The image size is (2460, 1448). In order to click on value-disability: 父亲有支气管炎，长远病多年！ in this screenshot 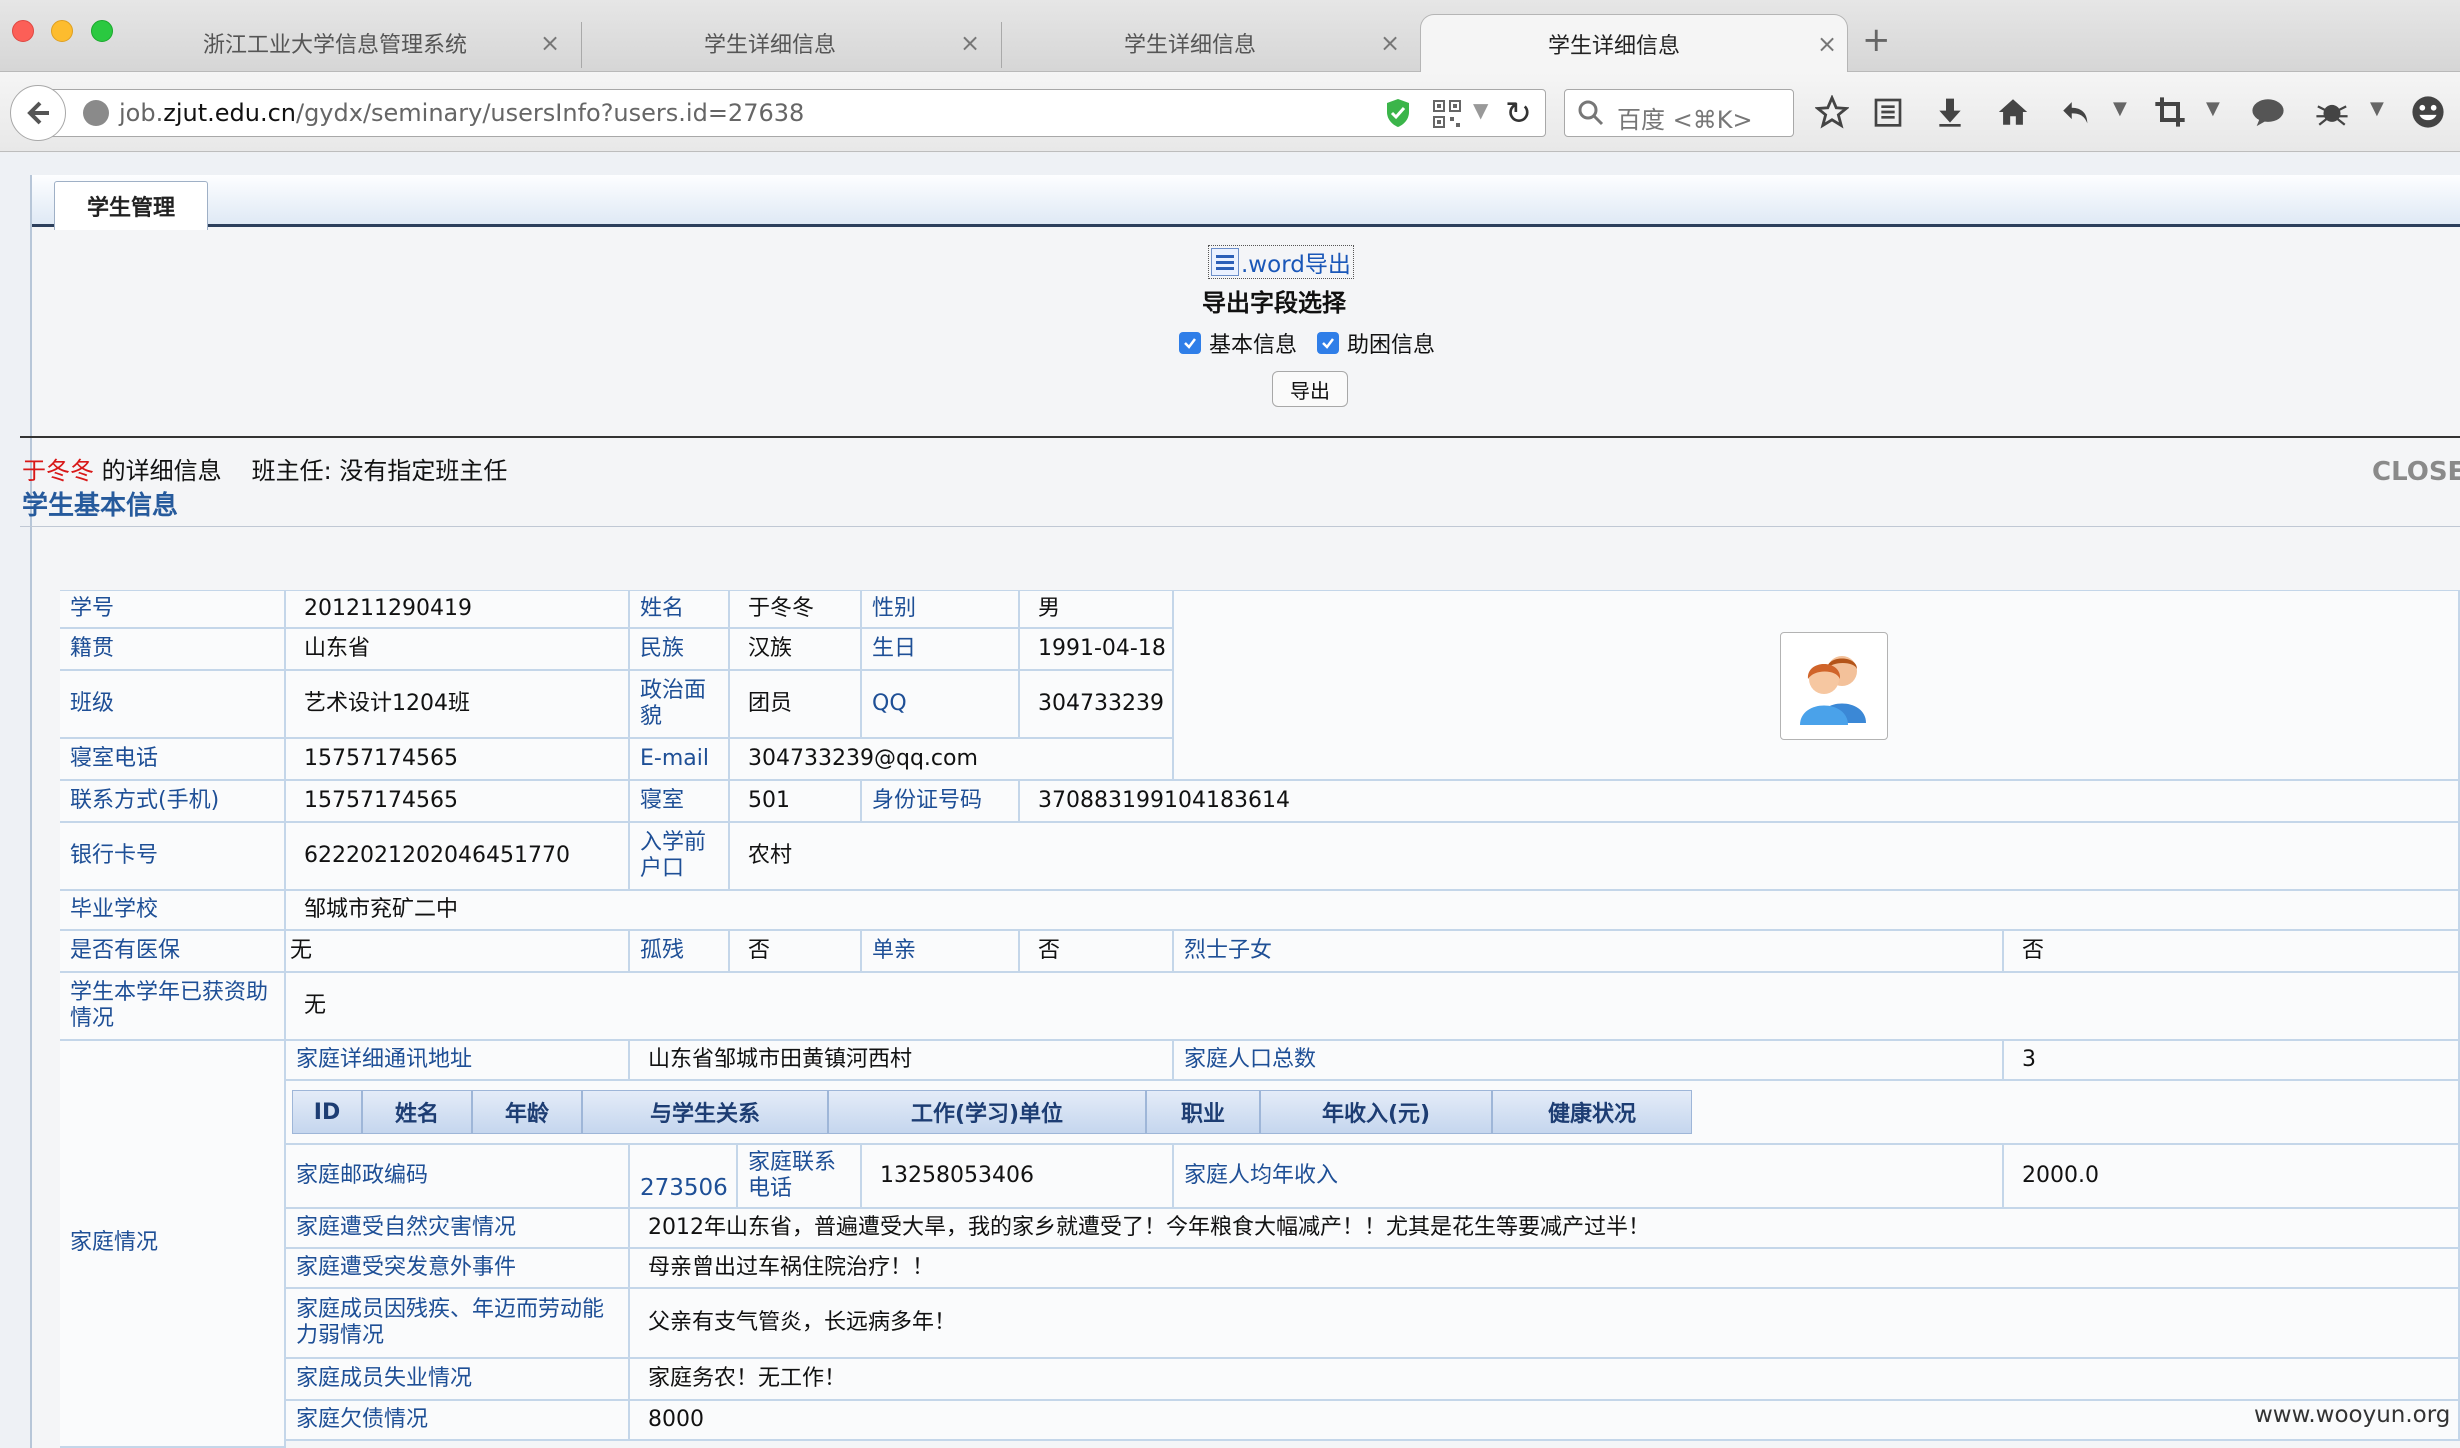, I will do `click(1545, 1324)`.